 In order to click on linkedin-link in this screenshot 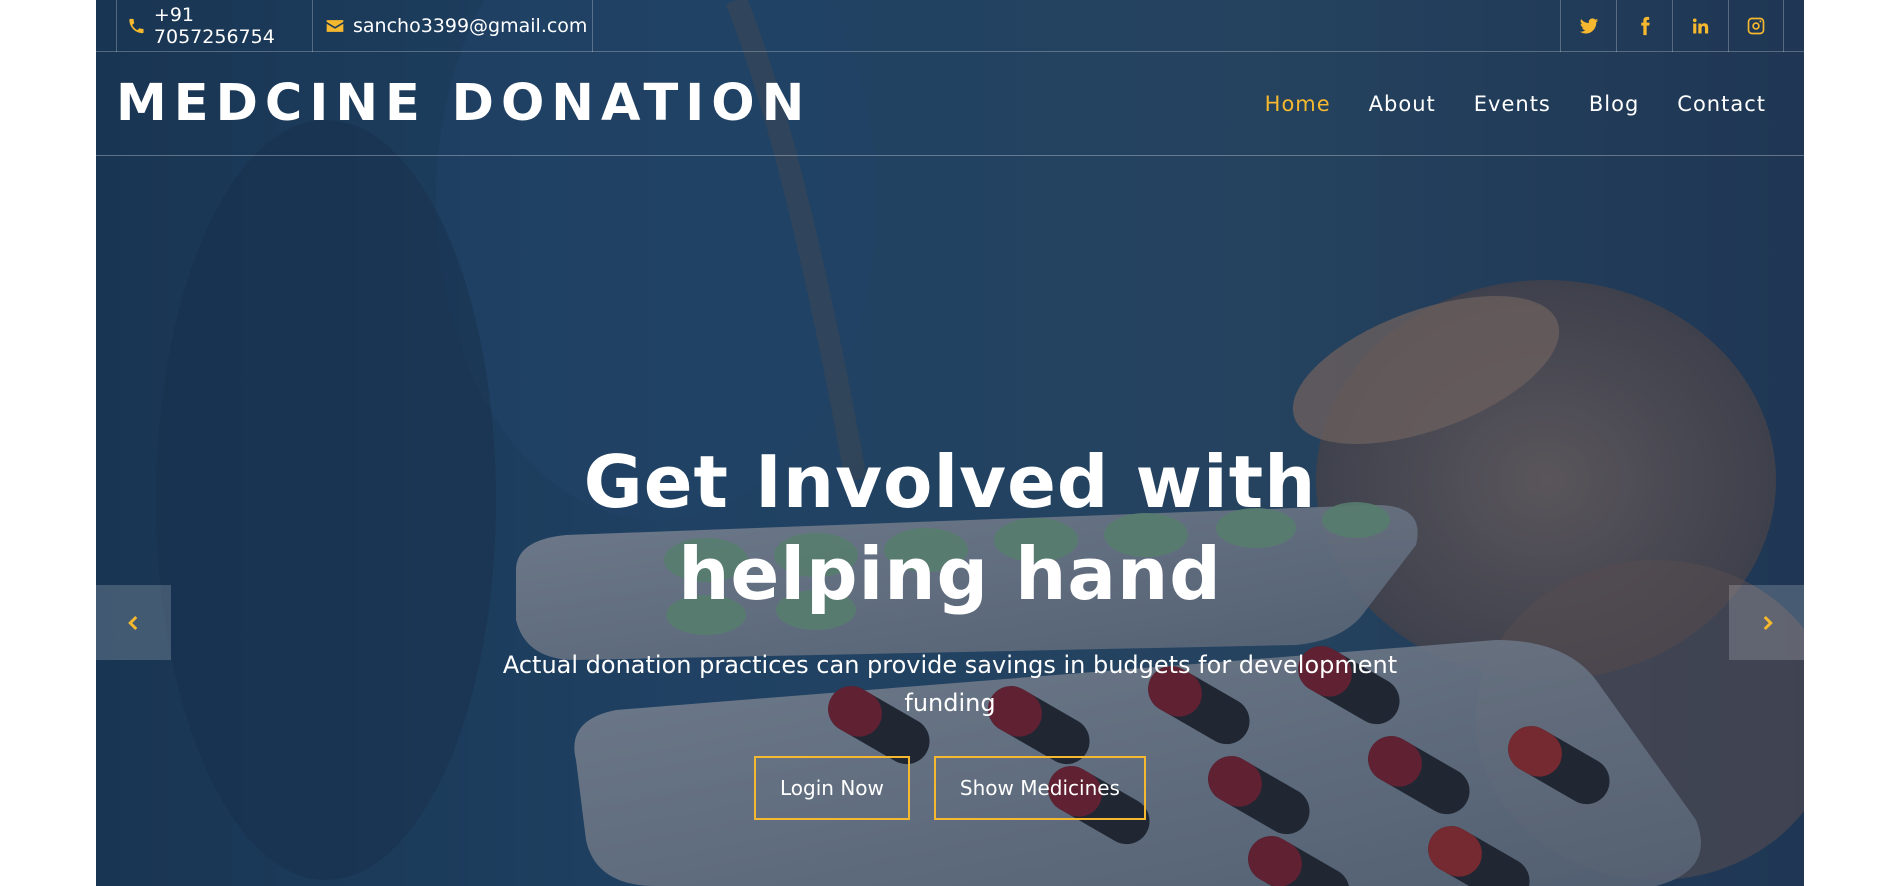, I will do `click(1700, 26)`.